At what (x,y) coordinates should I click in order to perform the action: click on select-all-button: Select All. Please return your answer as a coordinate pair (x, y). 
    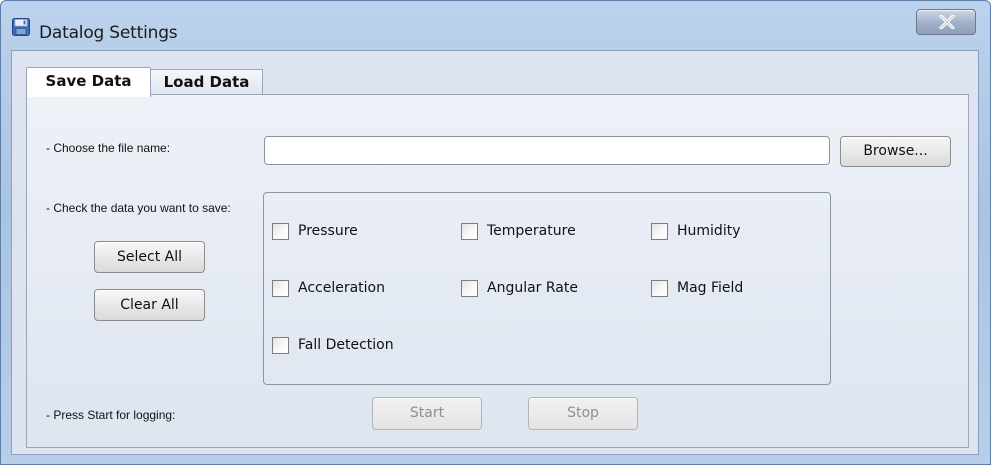
    Looking at the image, I should click on (149, 257).